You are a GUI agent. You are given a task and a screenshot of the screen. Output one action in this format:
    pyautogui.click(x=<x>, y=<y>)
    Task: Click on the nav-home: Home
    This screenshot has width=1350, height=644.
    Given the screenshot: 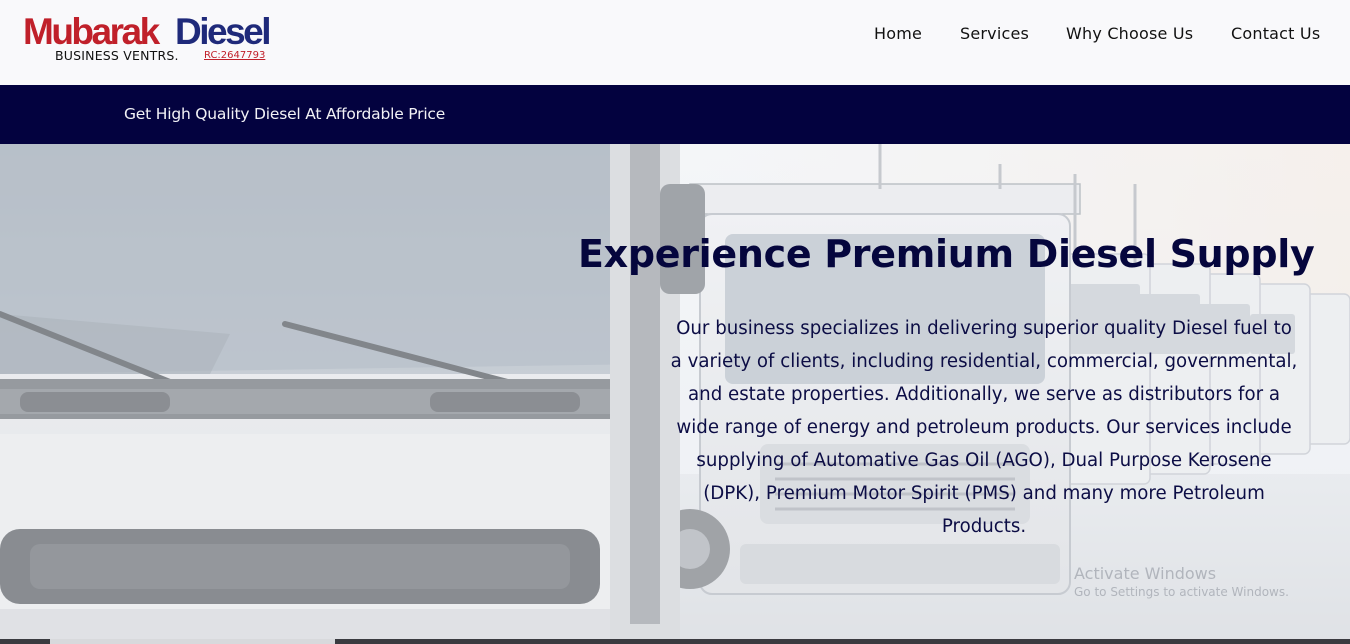 What is the action you would take?
    pyautogui.click(x=898, y=33)
    